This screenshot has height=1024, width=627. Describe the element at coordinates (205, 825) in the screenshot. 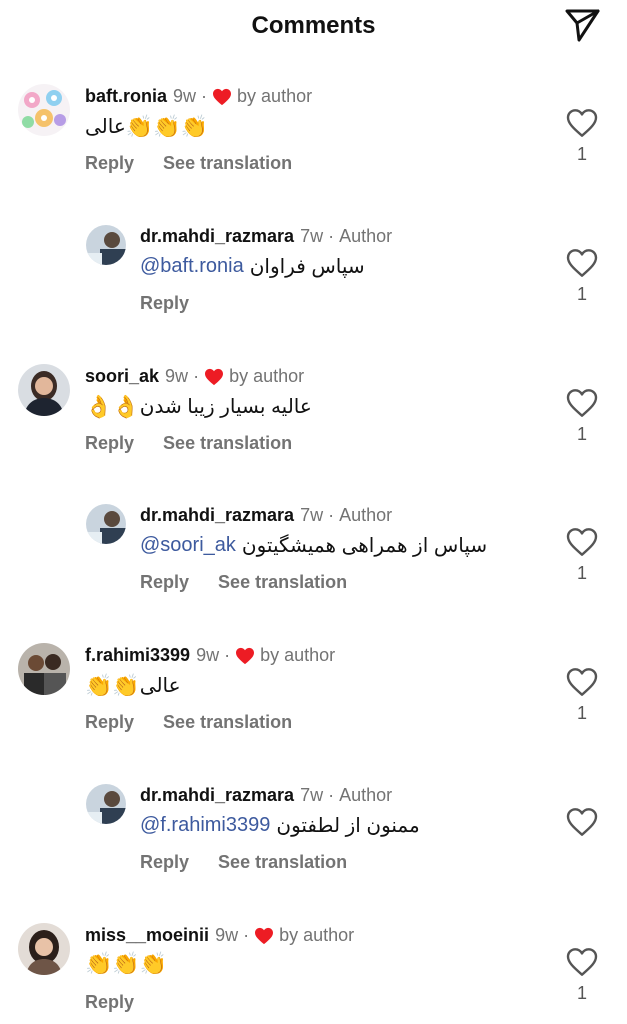

I see `mention-link: @f.rahimi3399` at that location.